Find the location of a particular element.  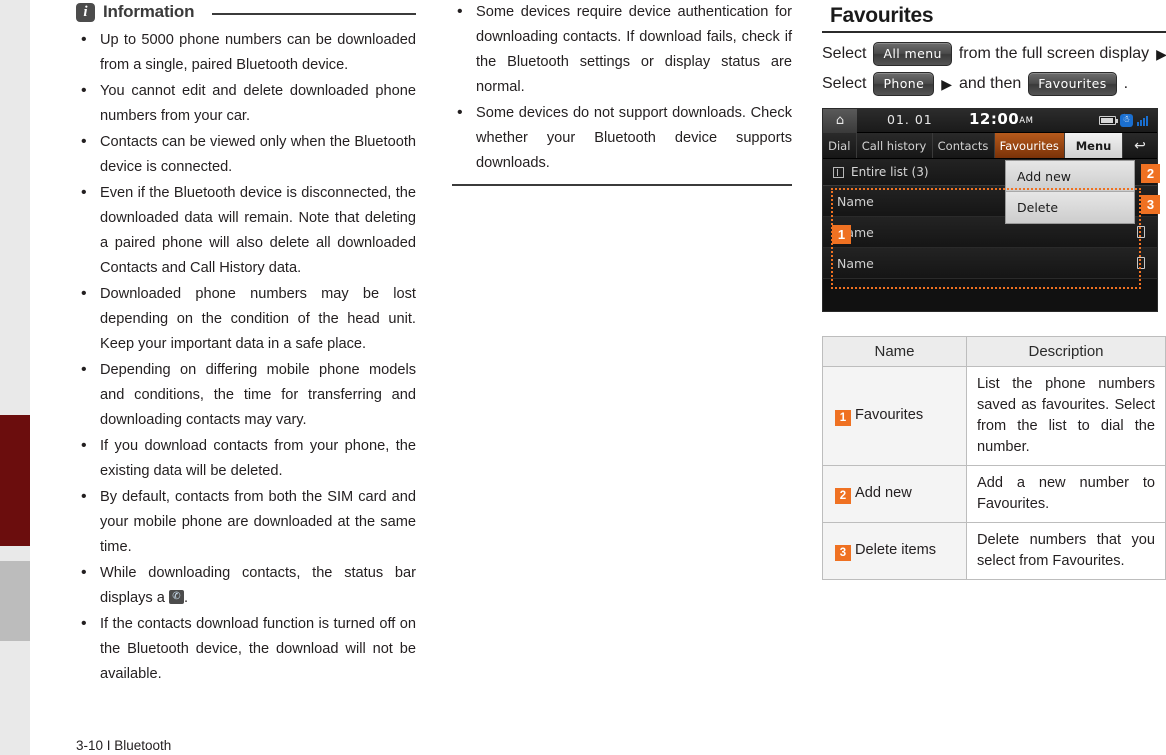

chapter-tab-red is located at coordinates (15, 480).